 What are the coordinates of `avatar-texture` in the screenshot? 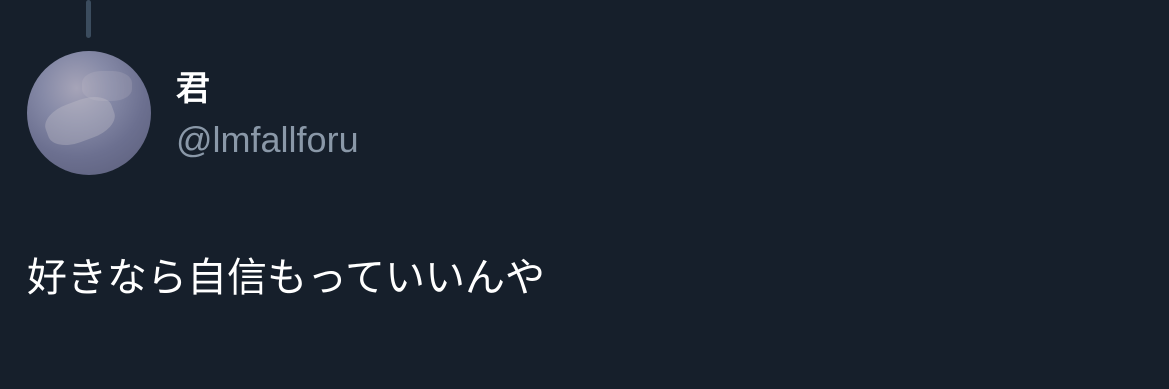 It's located at (107, 86).